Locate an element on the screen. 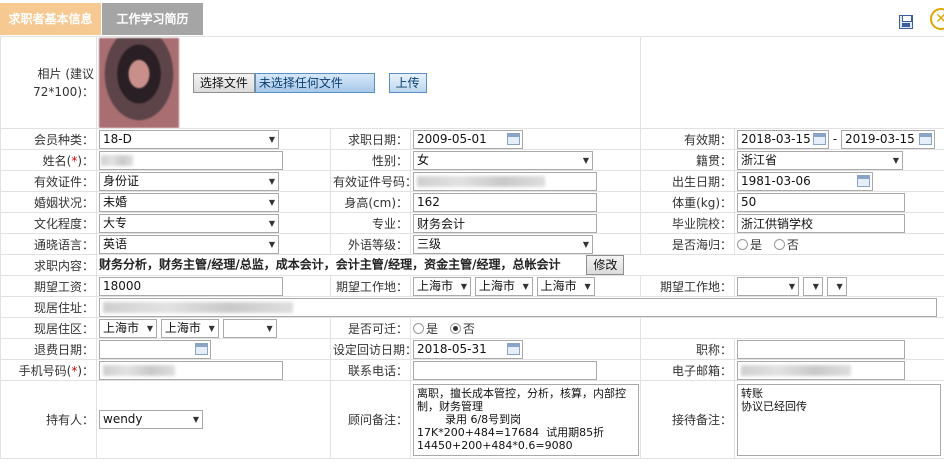 The width and height of the screenshot is (944, 473). workplace2-district-select: ▼ is located at coordinates (836, 286).